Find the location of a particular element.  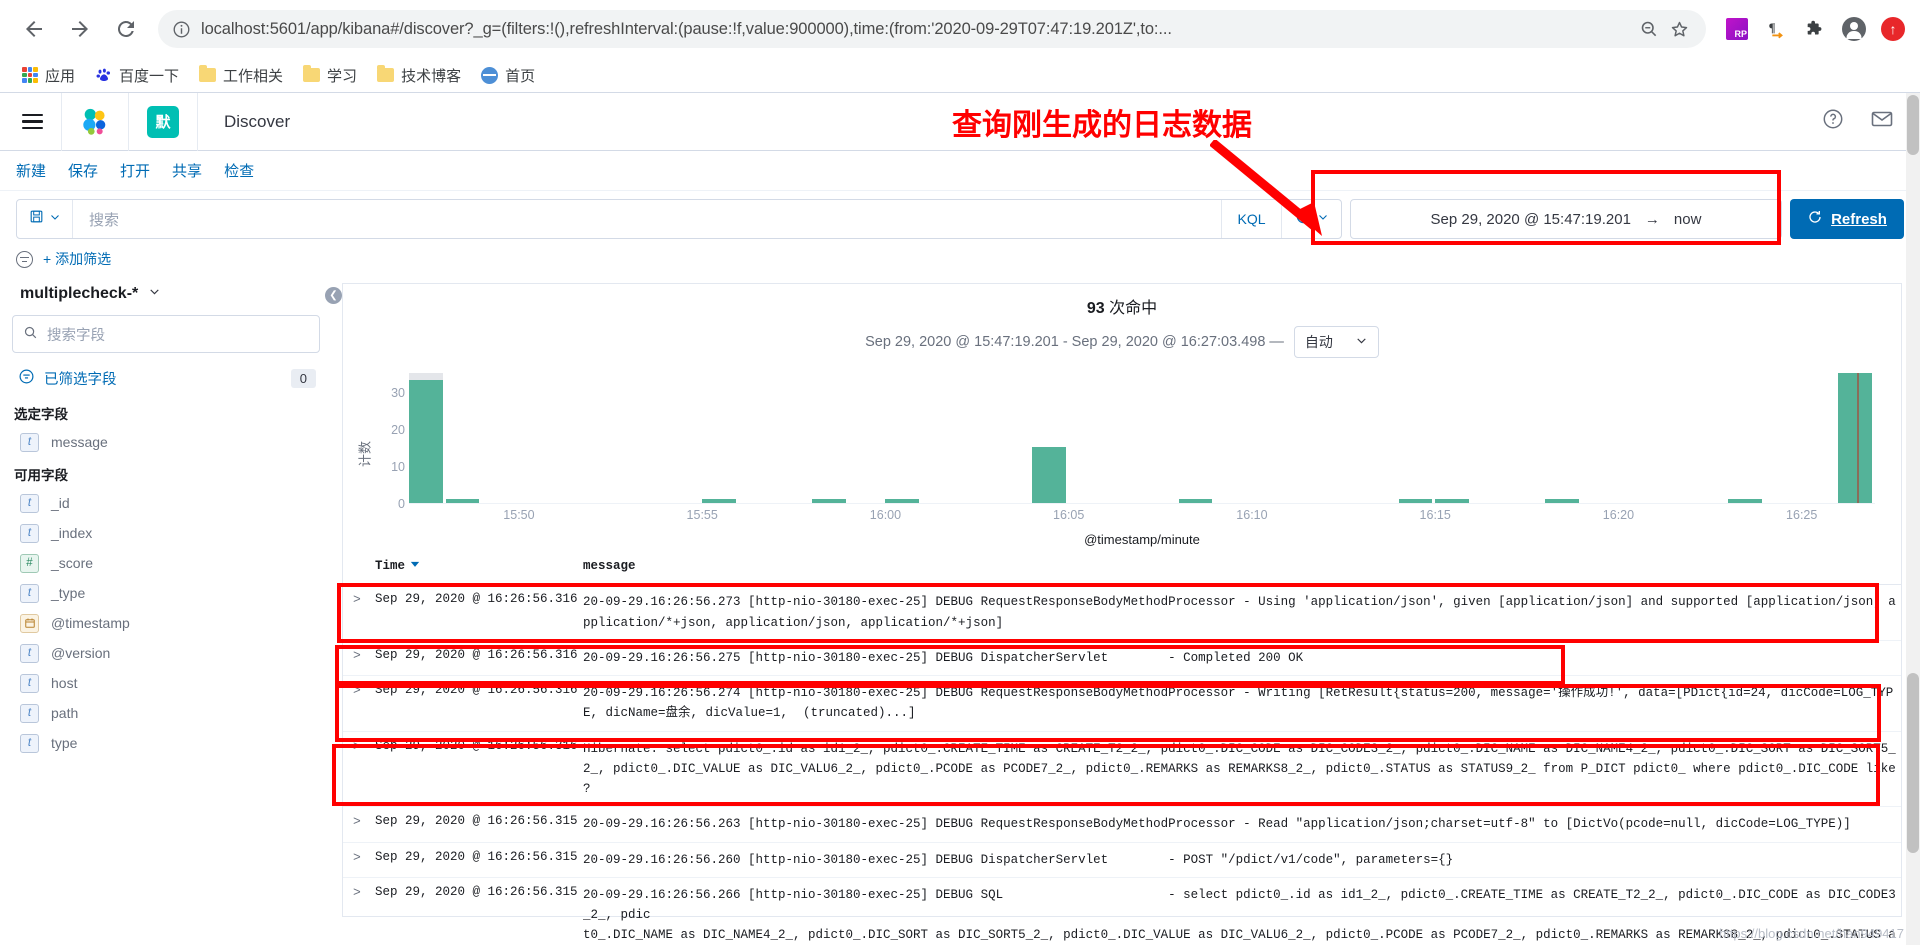

message-column-header: message is located at coordinates (1242, 566).